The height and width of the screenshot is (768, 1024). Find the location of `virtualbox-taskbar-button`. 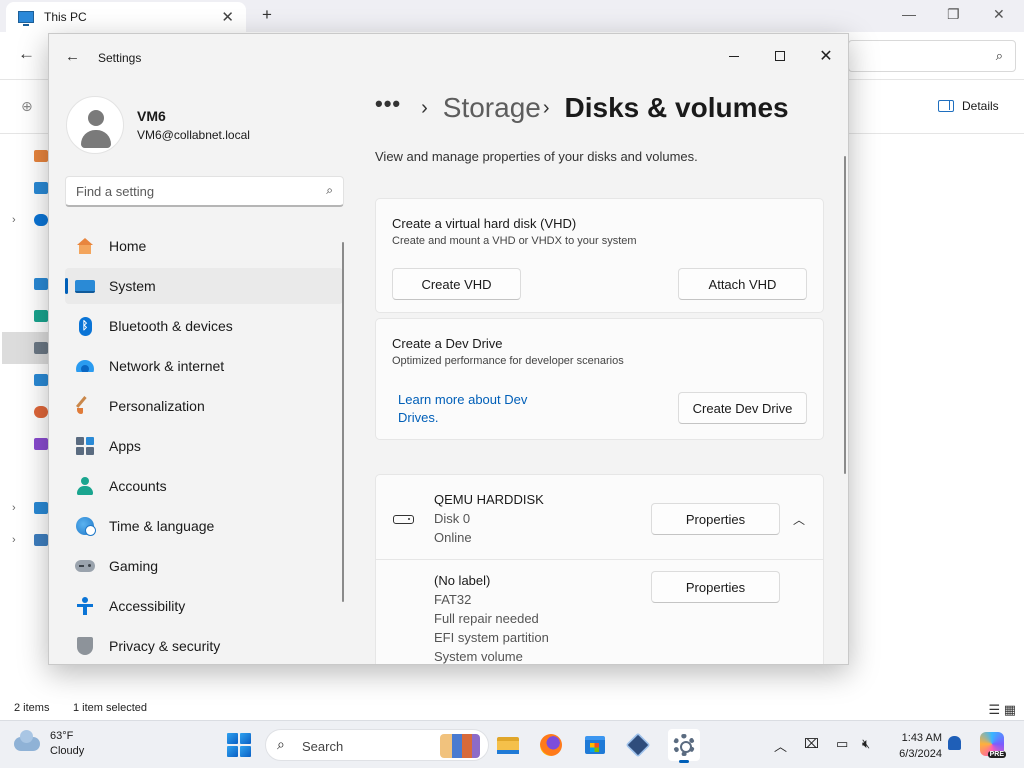

virtualbox-taskbar-button is located at coordinates (638, 745).